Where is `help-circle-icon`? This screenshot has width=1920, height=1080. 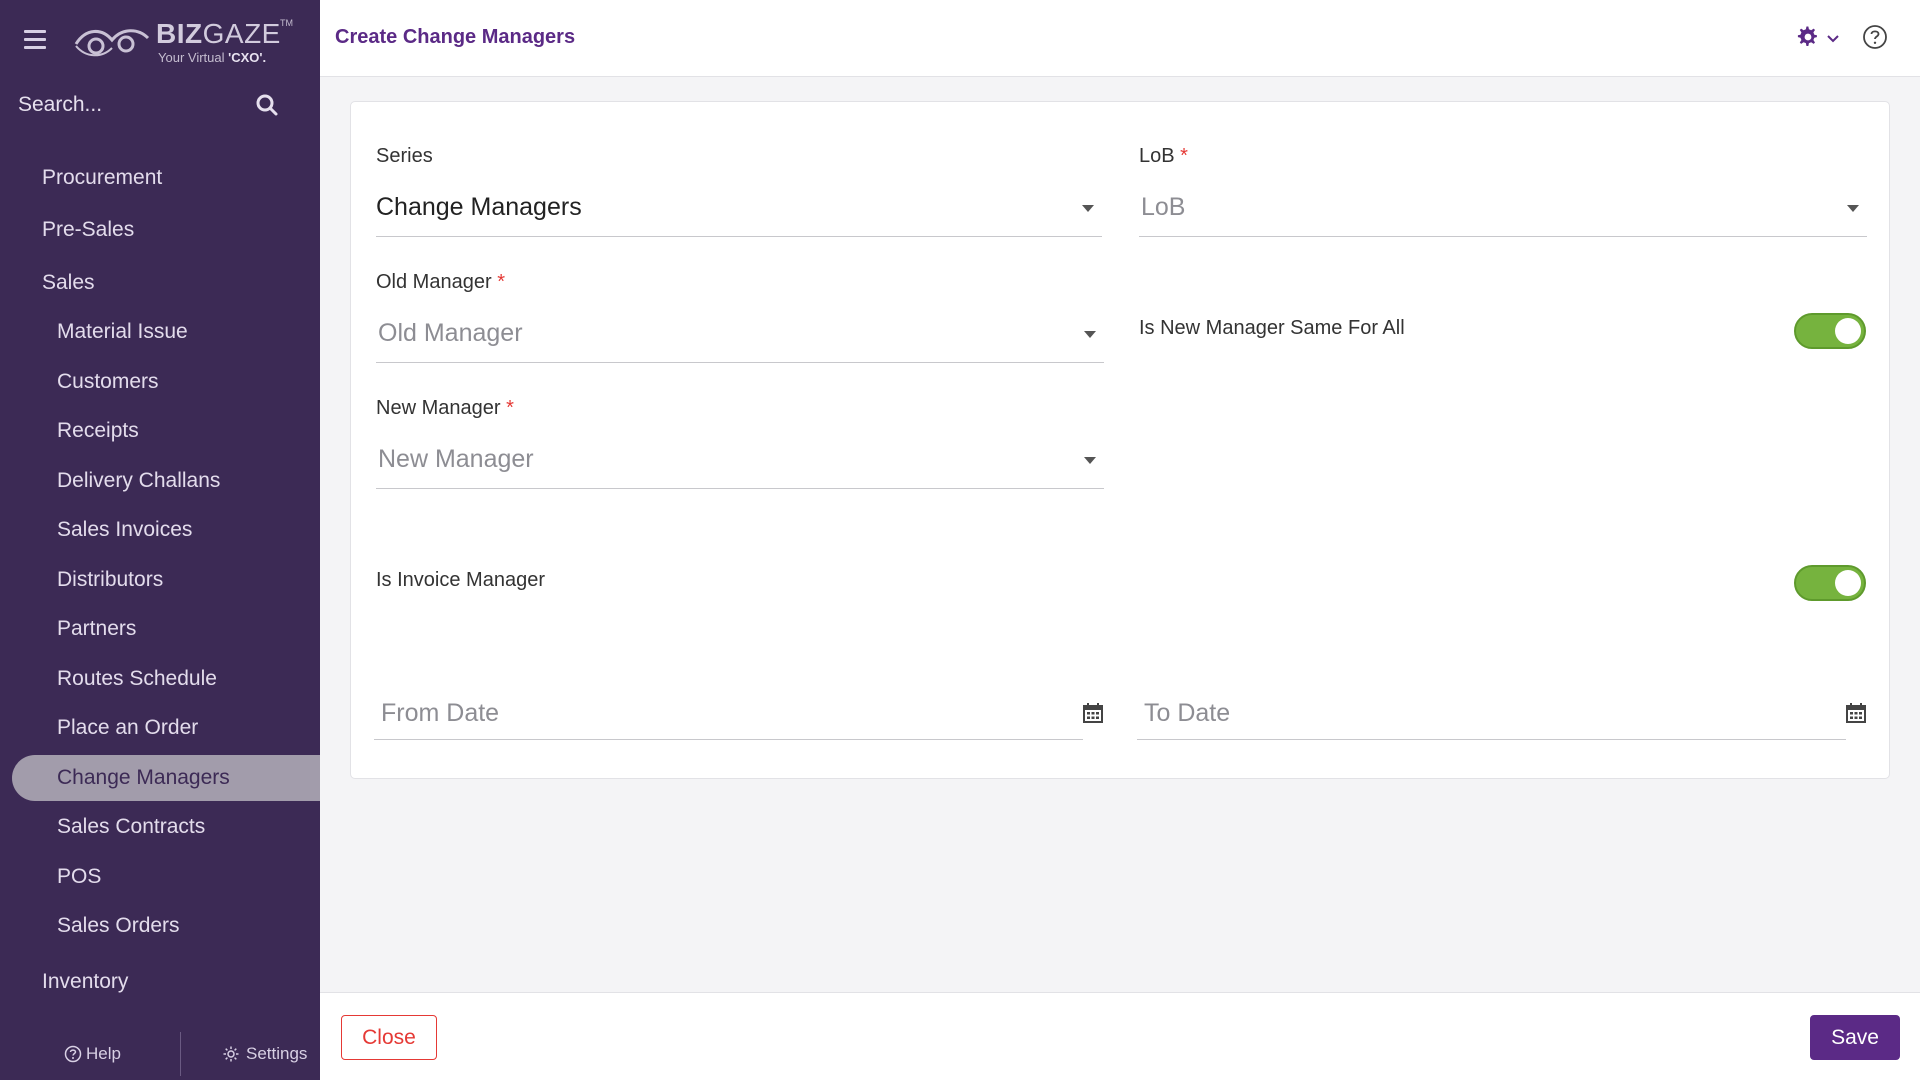
help-circle-icon is located at coordinates (73, 1054).